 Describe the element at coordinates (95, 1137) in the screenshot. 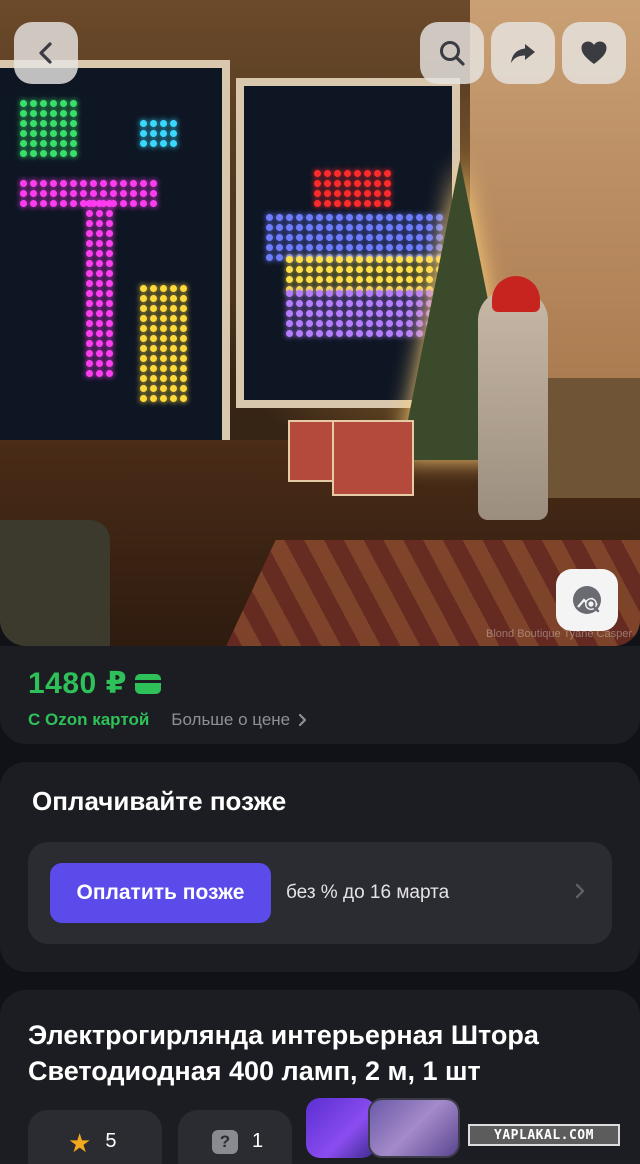

I see `rating-button: ★ 5` at that location.